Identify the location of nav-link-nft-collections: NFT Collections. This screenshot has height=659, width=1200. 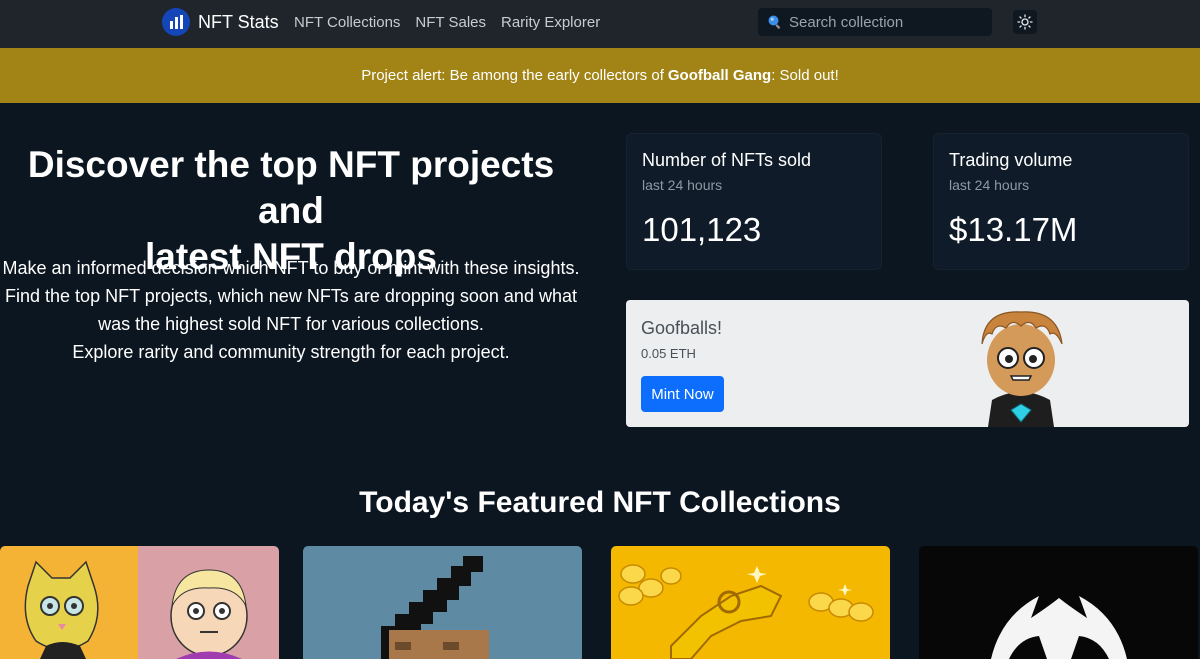
(347, 22).